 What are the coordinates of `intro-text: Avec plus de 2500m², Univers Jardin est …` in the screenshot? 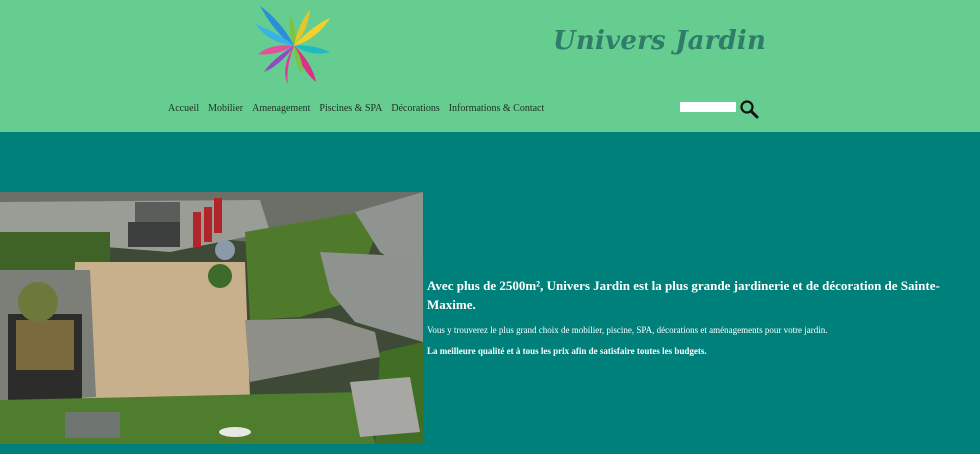 It's located at (703, 316).